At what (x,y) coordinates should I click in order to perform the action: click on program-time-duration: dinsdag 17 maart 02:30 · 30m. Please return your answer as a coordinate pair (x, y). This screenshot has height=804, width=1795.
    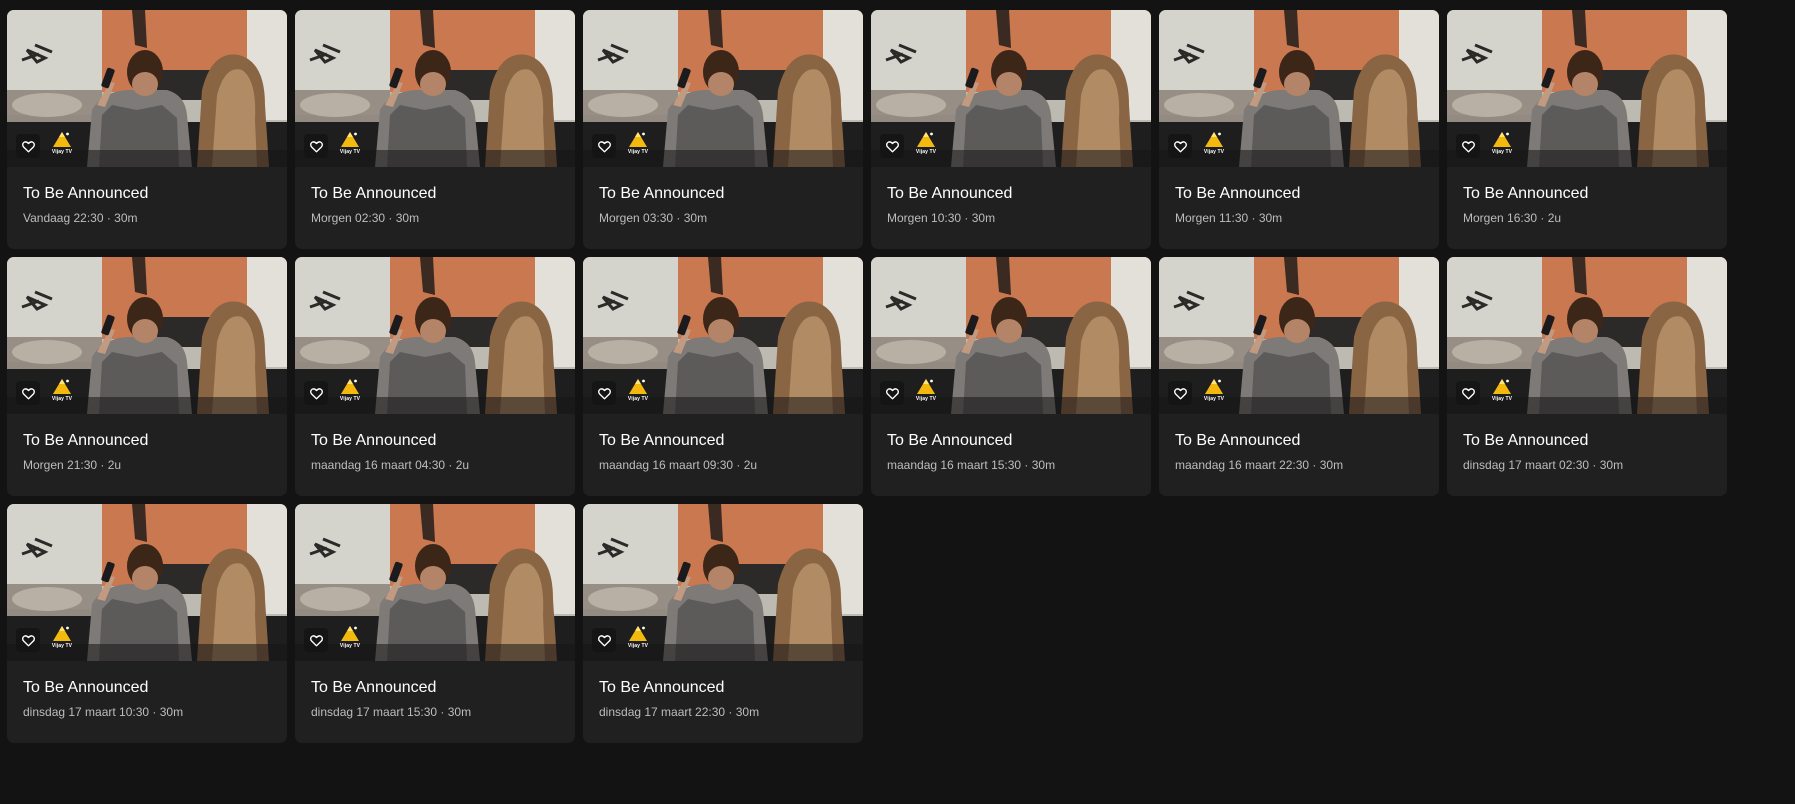
    Looking at the image, I should click on (1543, 465).